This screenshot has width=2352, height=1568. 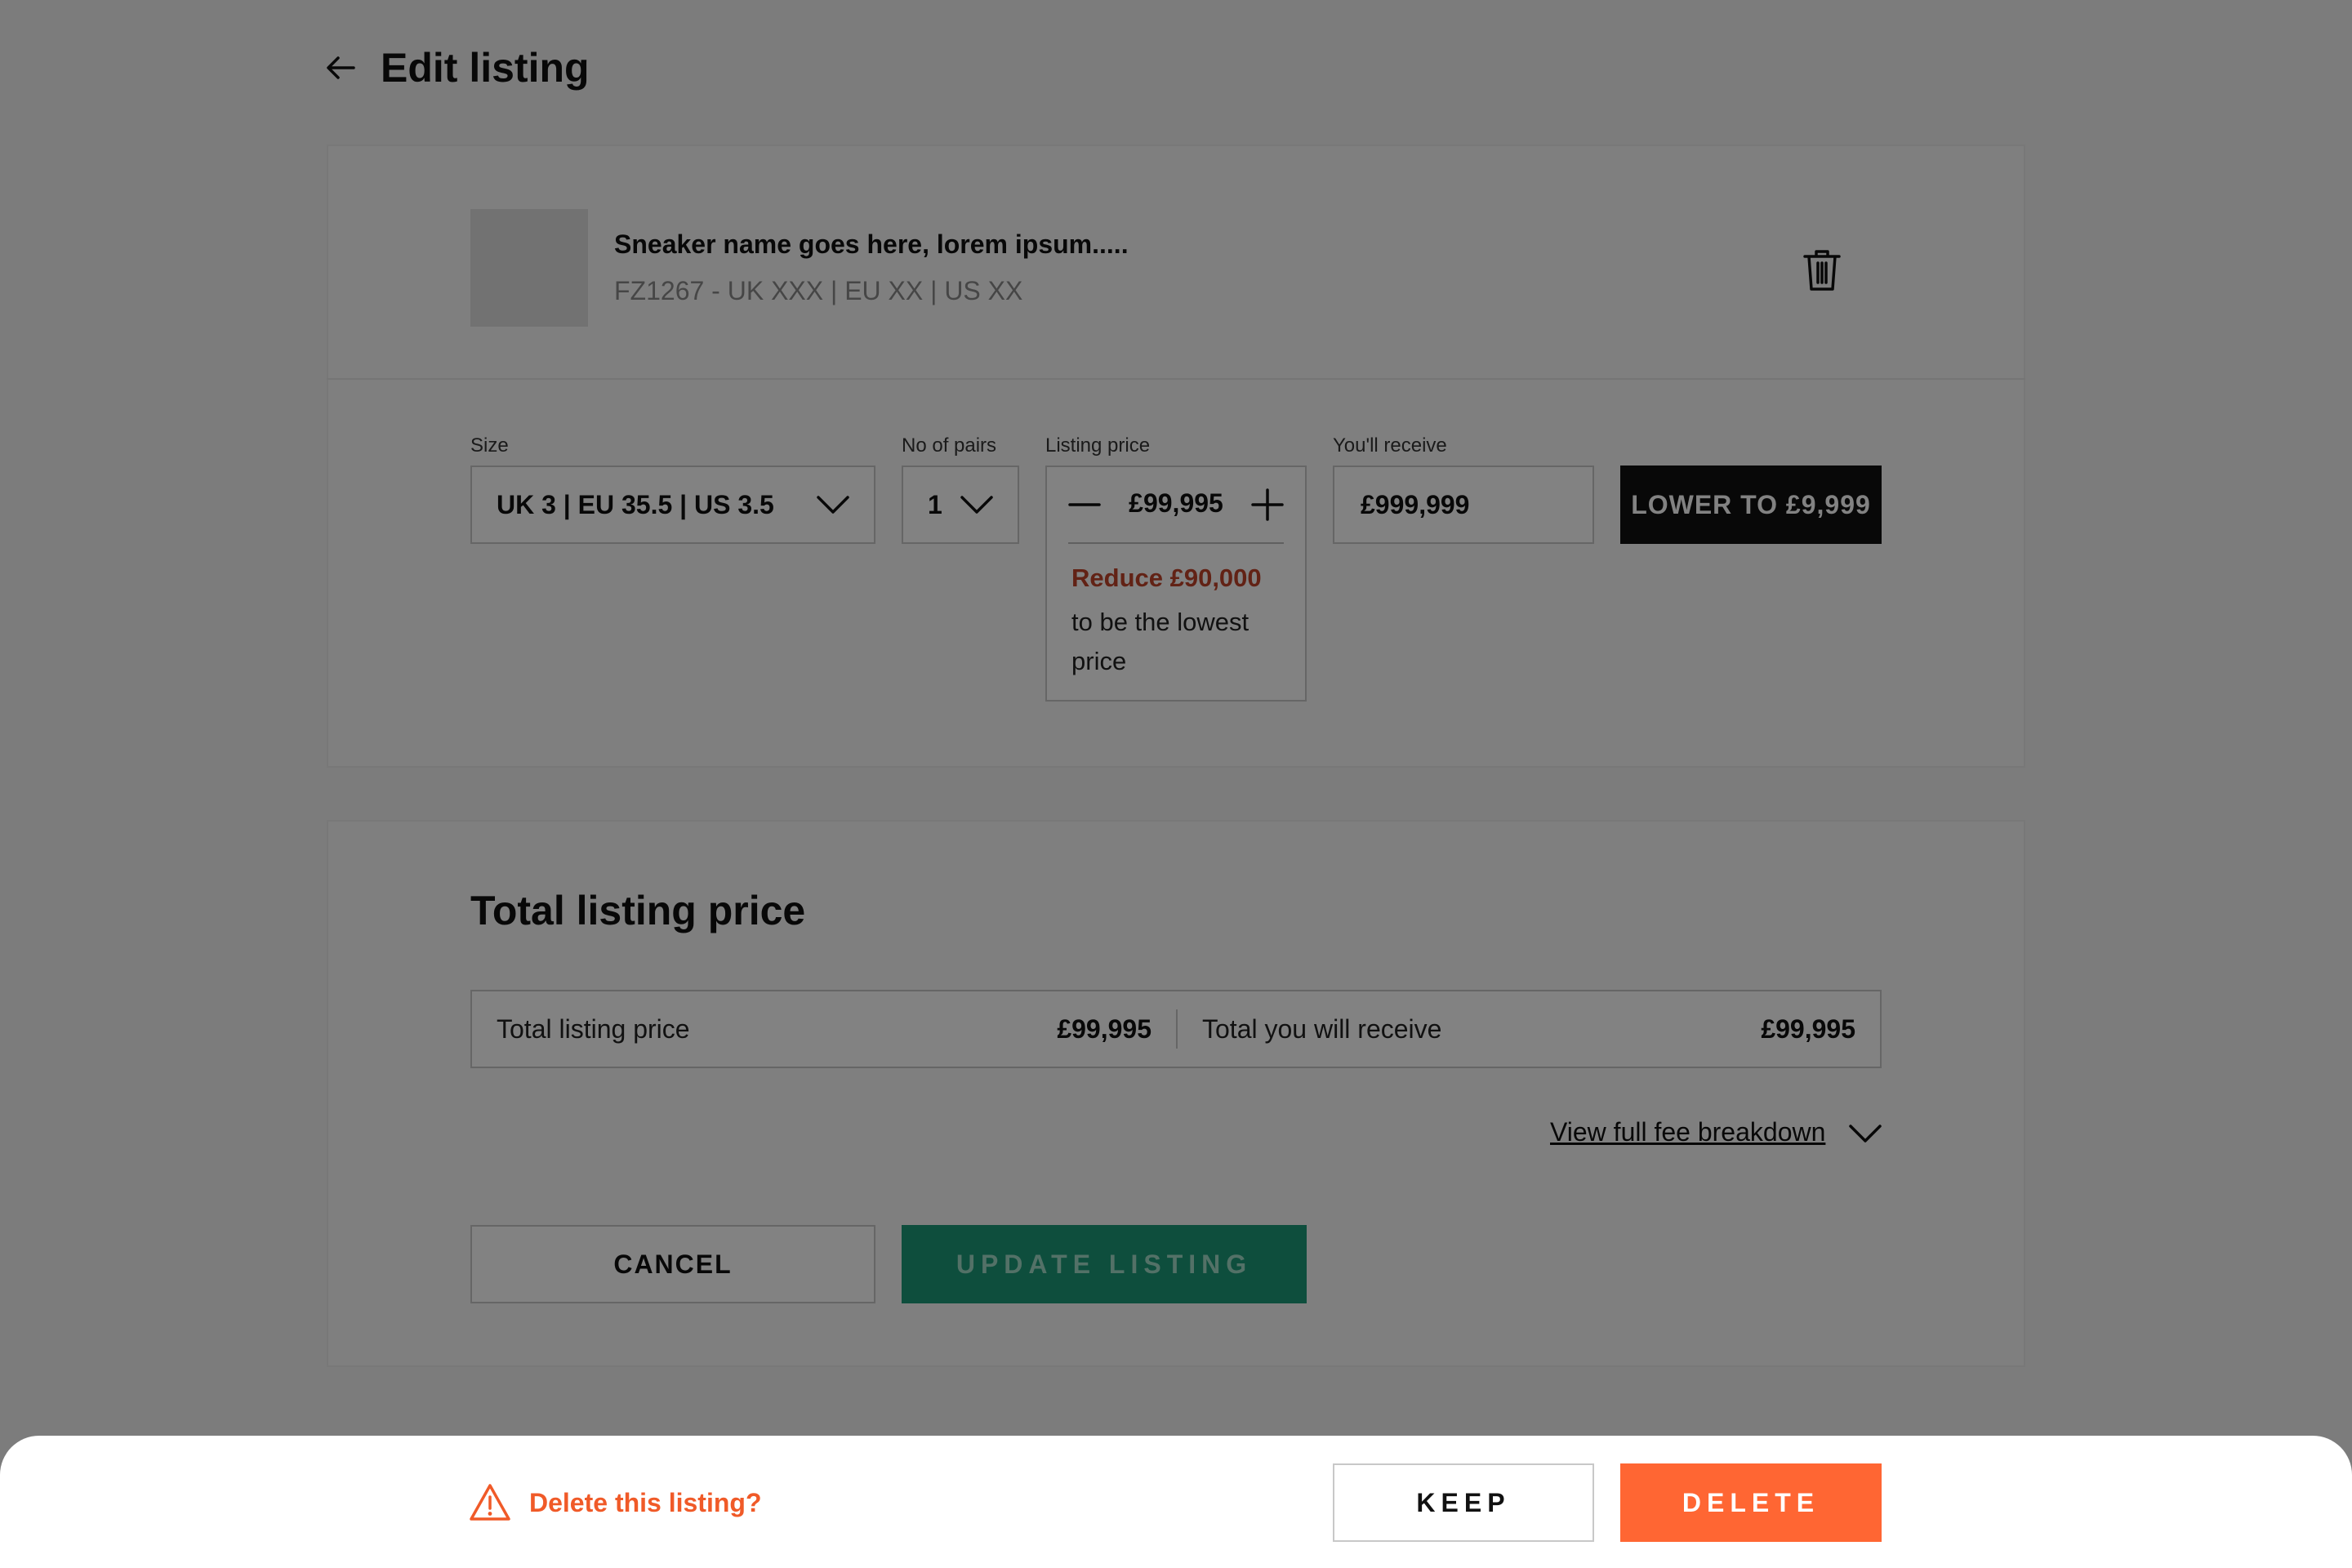 What do you see at coordinates (1176, 1502) in the screenshot?
I see `delete-confirmation-sheet` at bounding box center [1176, 1502].